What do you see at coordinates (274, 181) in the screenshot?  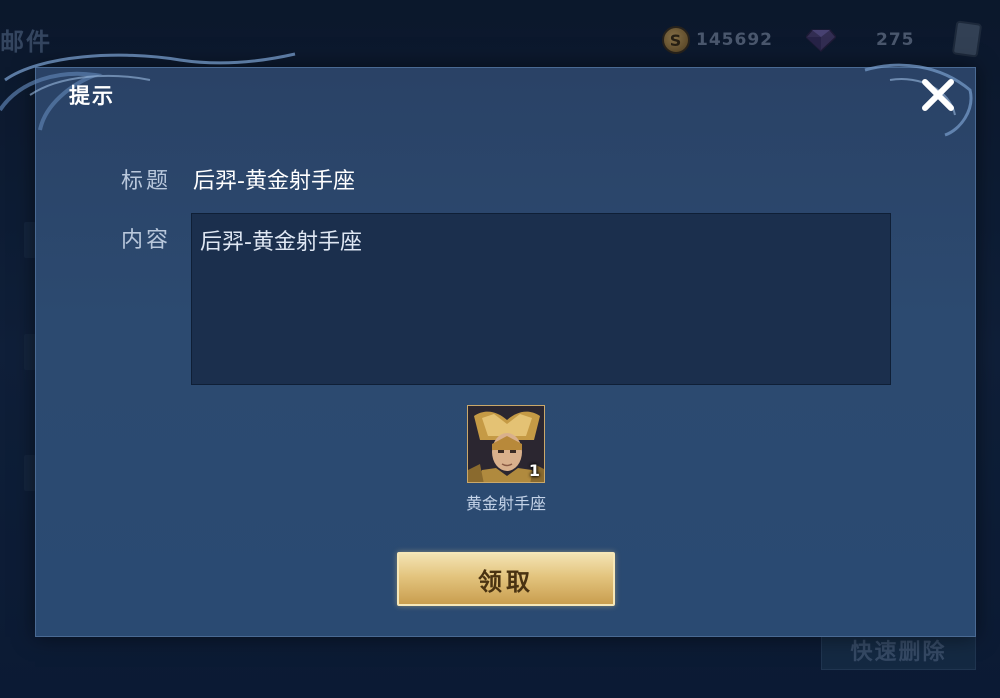 I see `subject-value: 后羿-黄金射手座` at bounding box center [274, 181].